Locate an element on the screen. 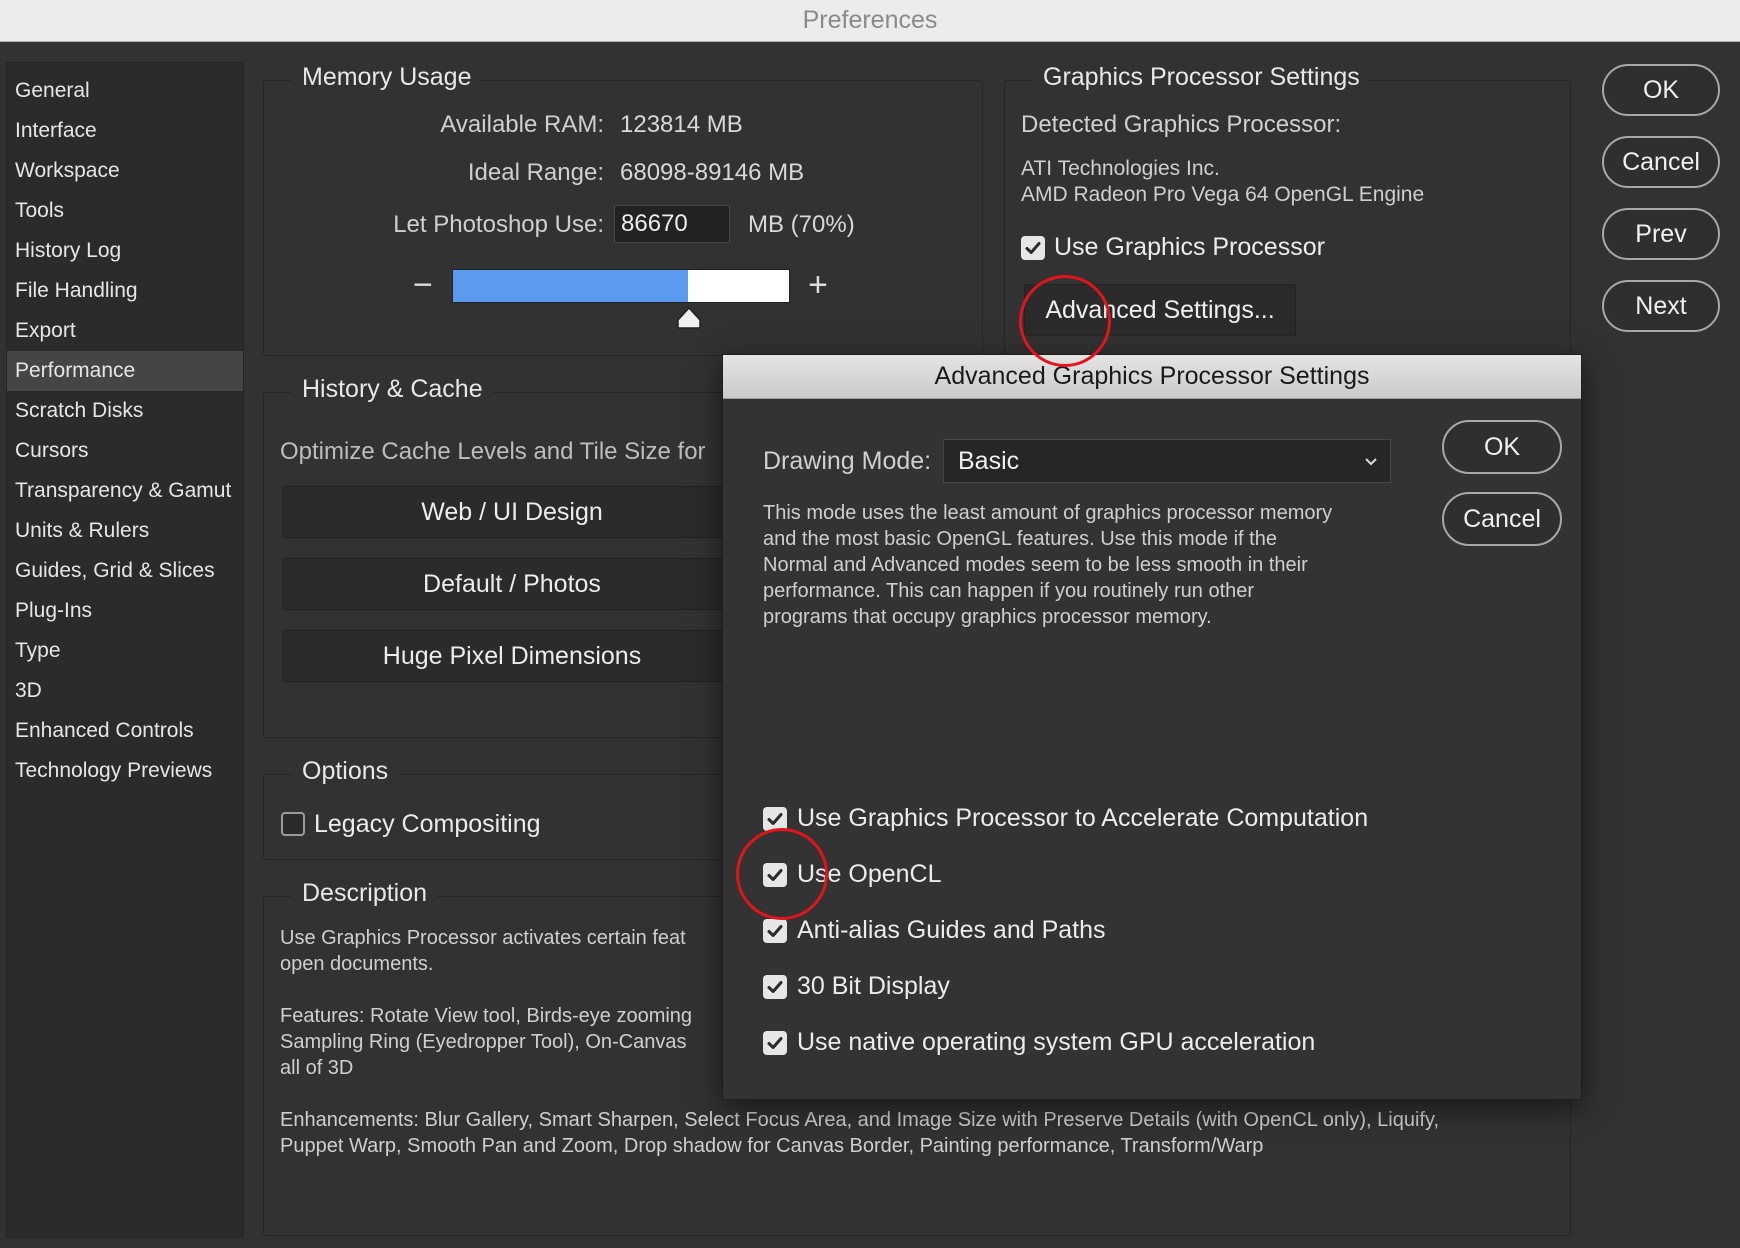 This screenshot has height=1248, width=1740. gpu-settings-title: Graphics Processor Settings is located at coordinates (1201, 77).